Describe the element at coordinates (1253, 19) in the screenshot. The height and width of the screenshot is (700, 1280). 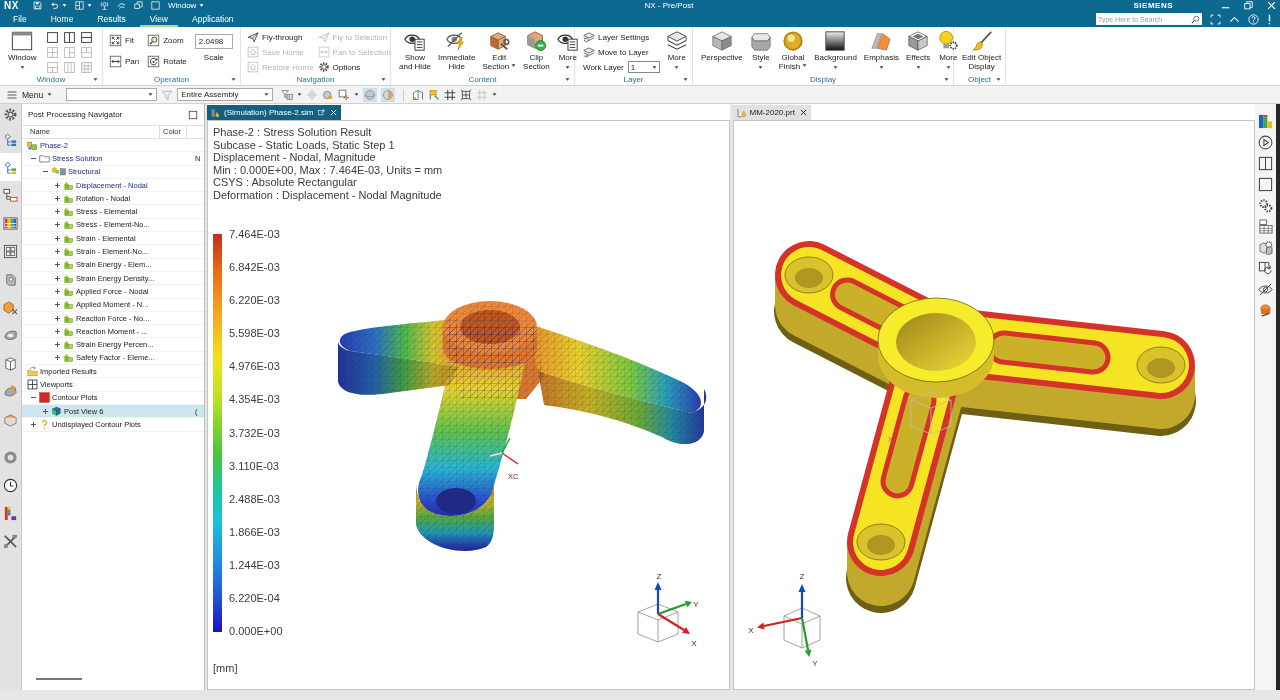
I see `help-icon` at that location.